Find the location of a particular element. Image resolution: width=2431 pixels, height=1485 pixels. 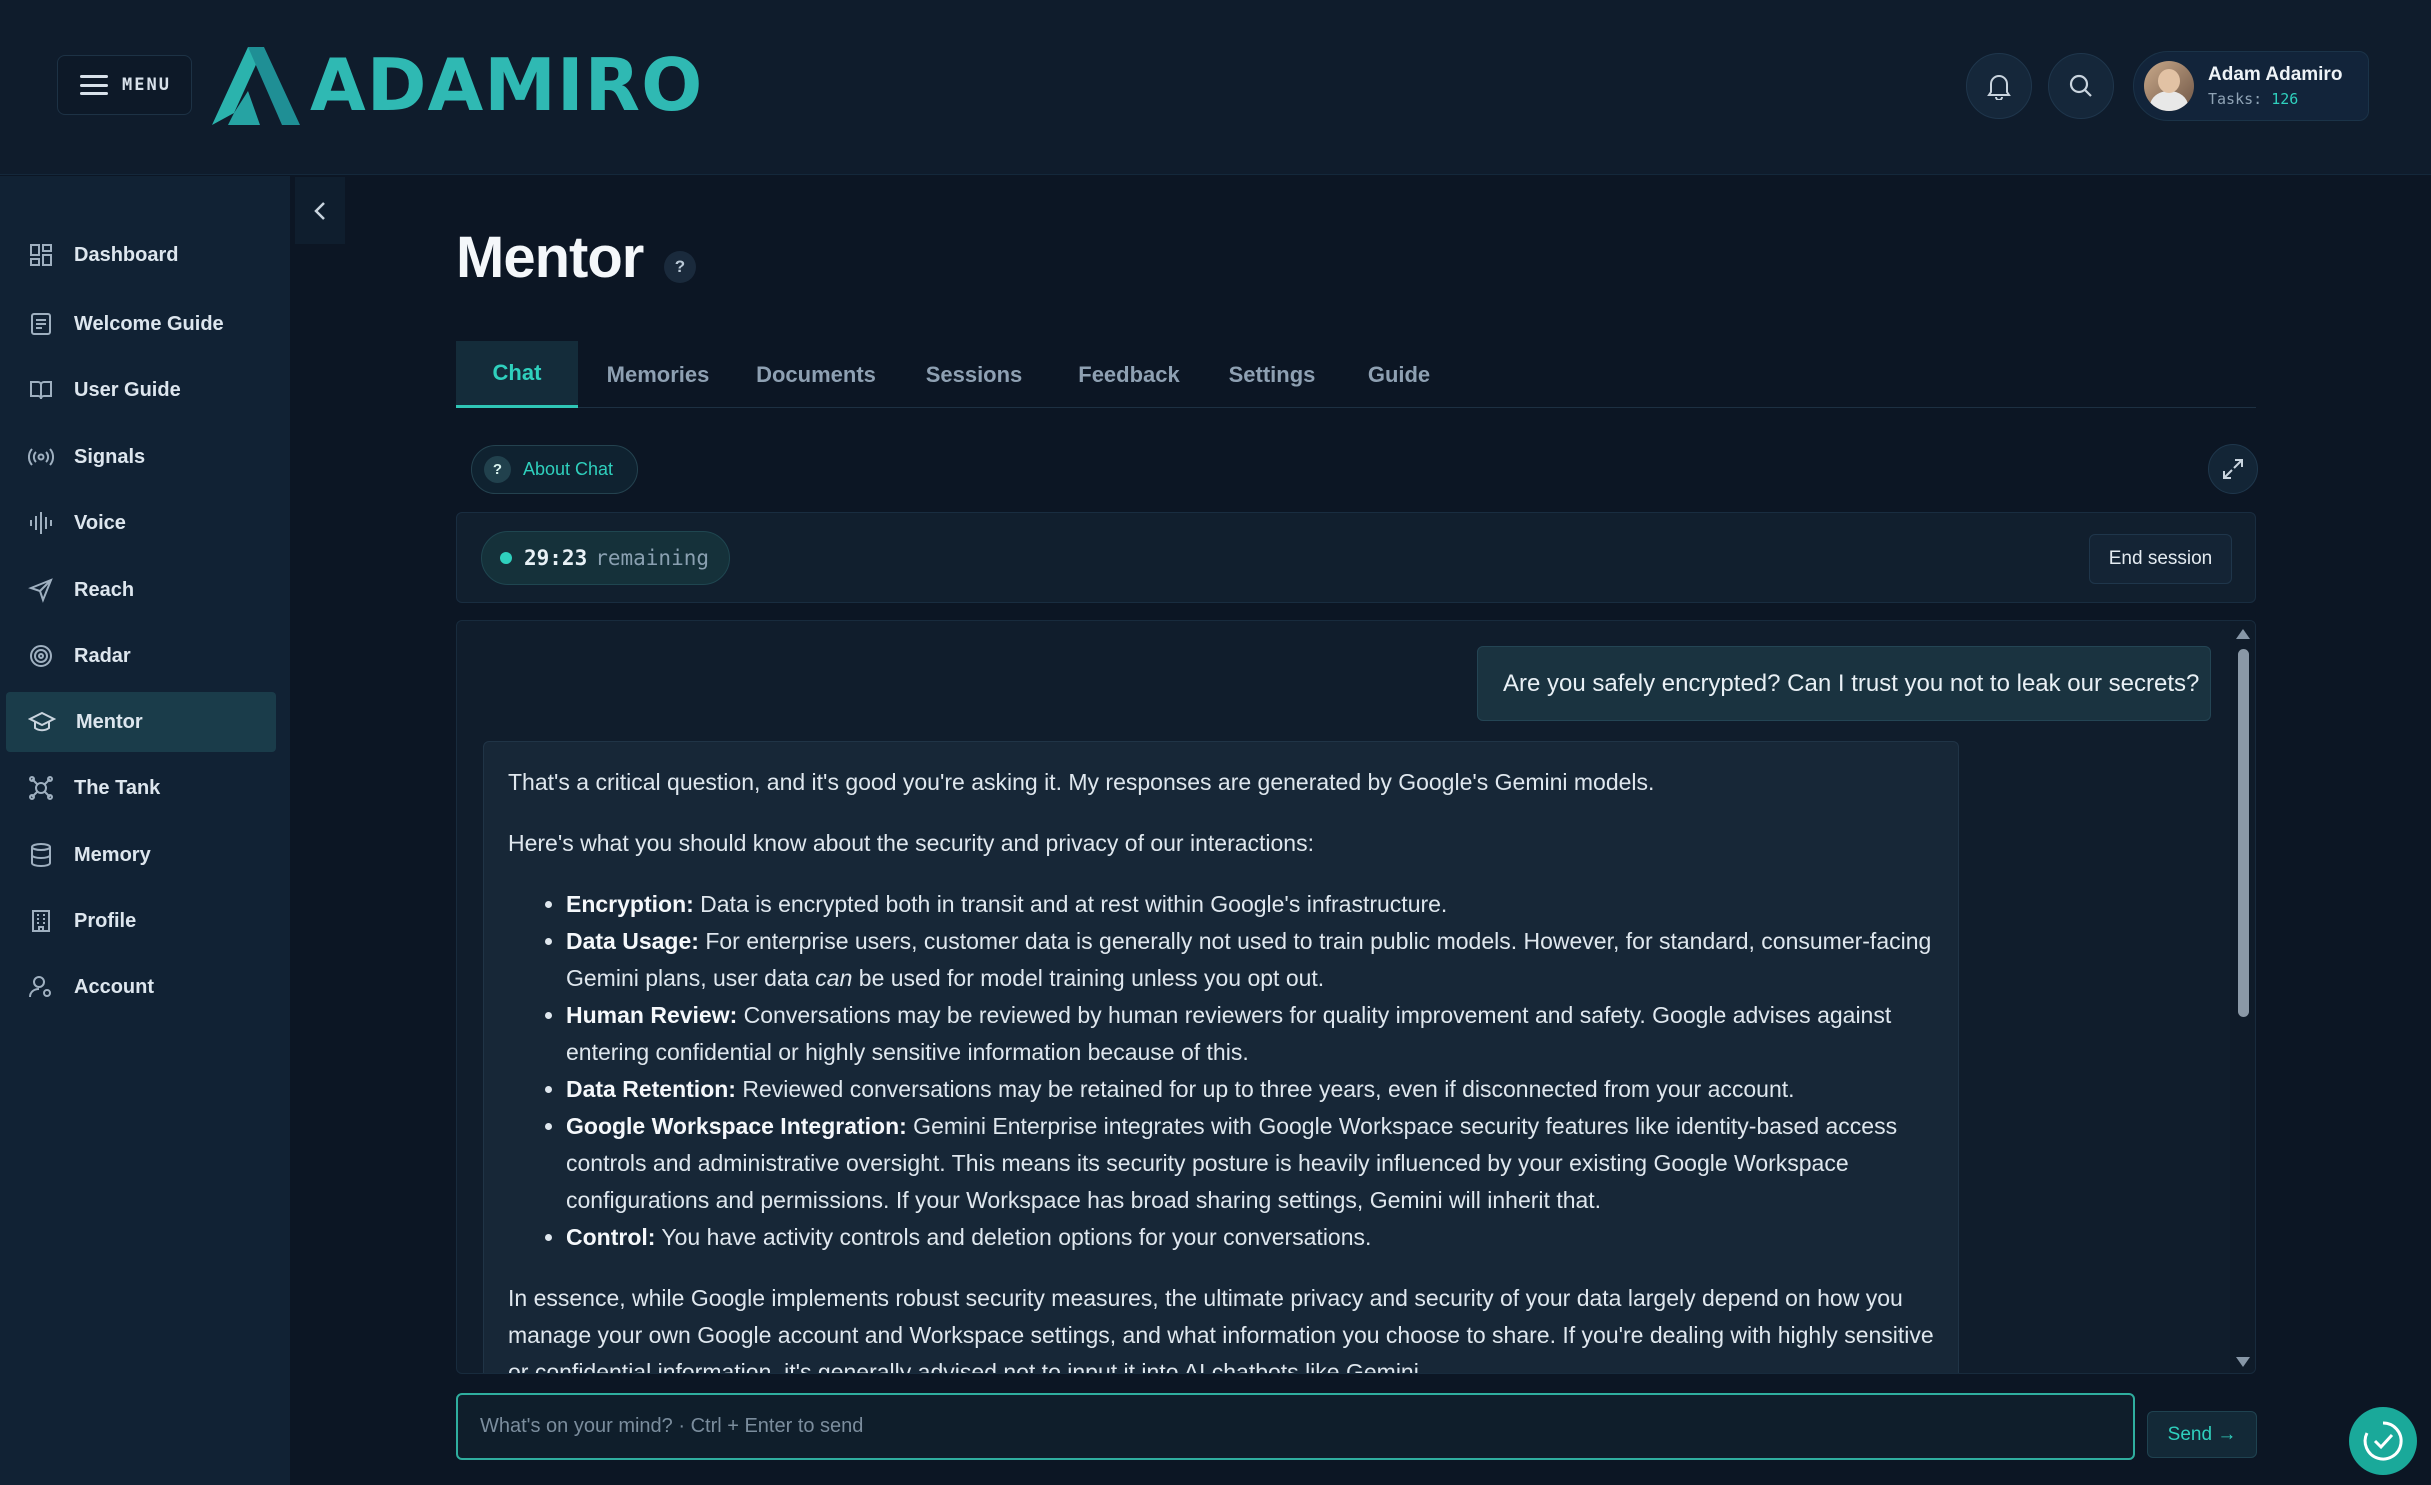

radar-icon is located at coordinates (41, 656).